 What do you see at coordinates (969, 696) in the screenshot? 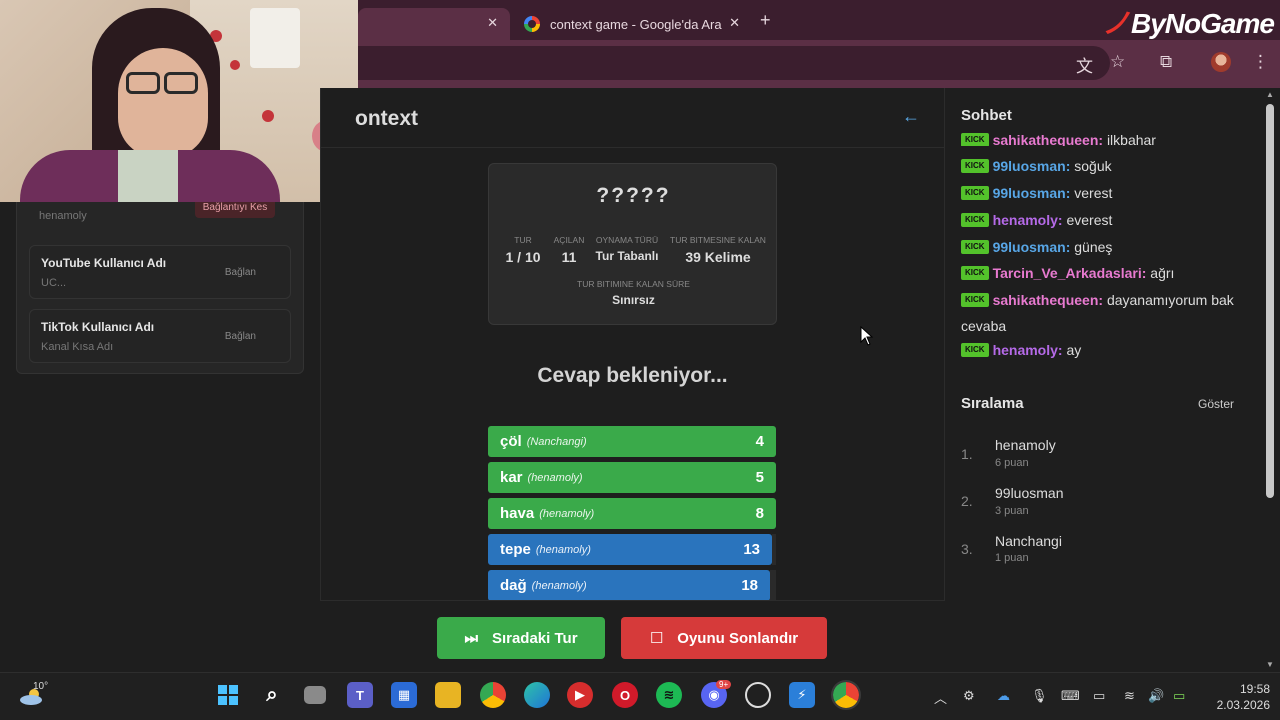
I see `tray-app-icon: ⚙` at bounding box center [969, 696].